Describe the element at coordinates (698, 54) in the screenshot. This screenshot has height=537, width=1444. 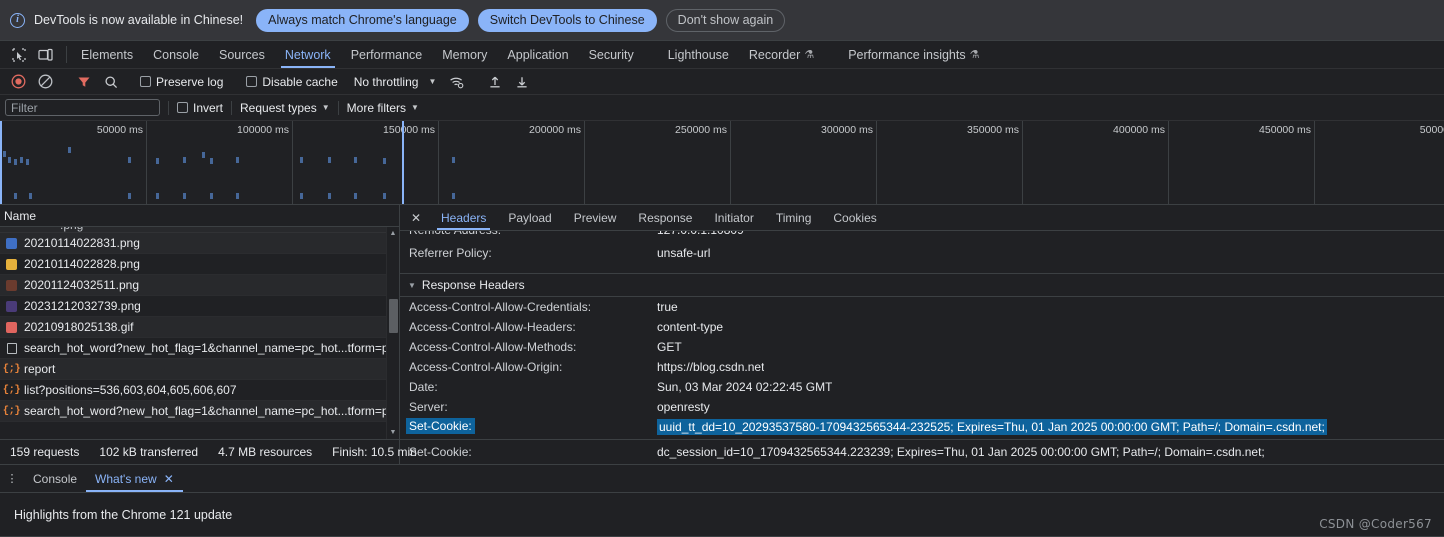
I see `tab-lighthouse: Lighthouse` at that location.